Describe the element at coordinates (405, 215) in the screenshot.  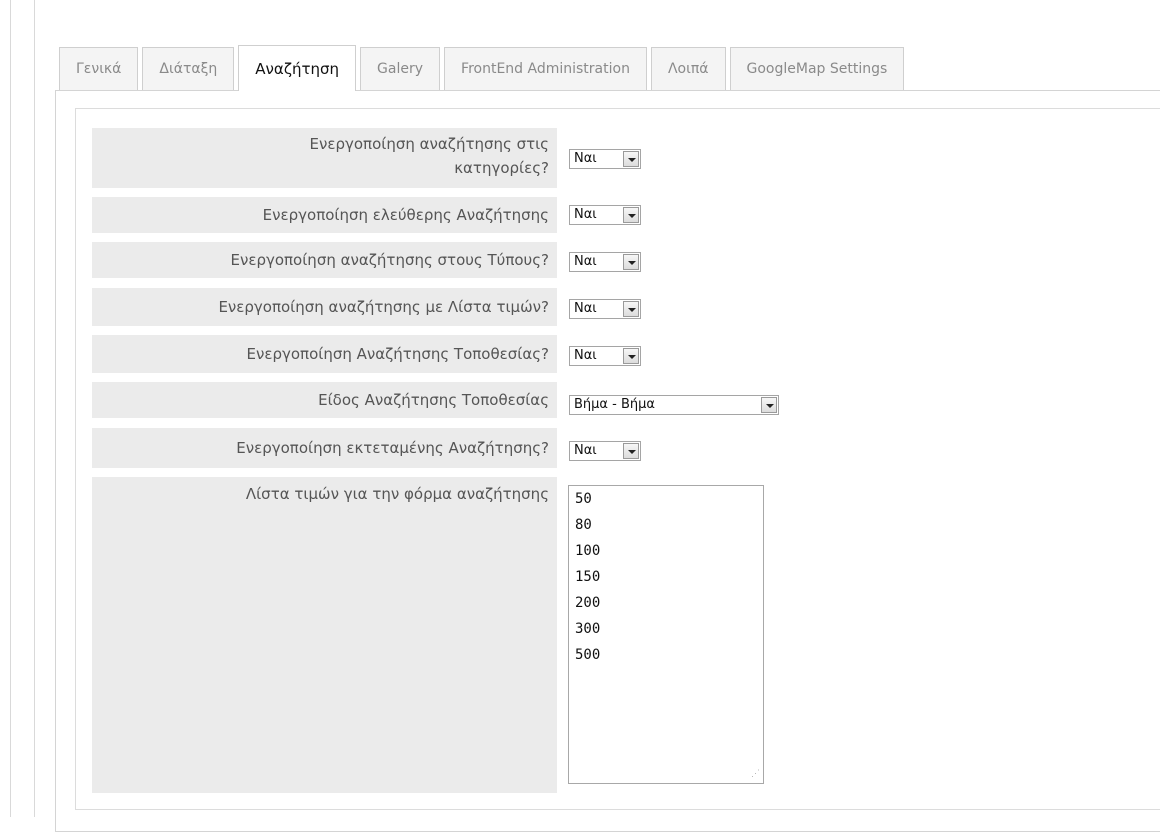
I see `setting-label-text: Ενεργοποίηση ελεύθερης Αναζήτησης` at that location.